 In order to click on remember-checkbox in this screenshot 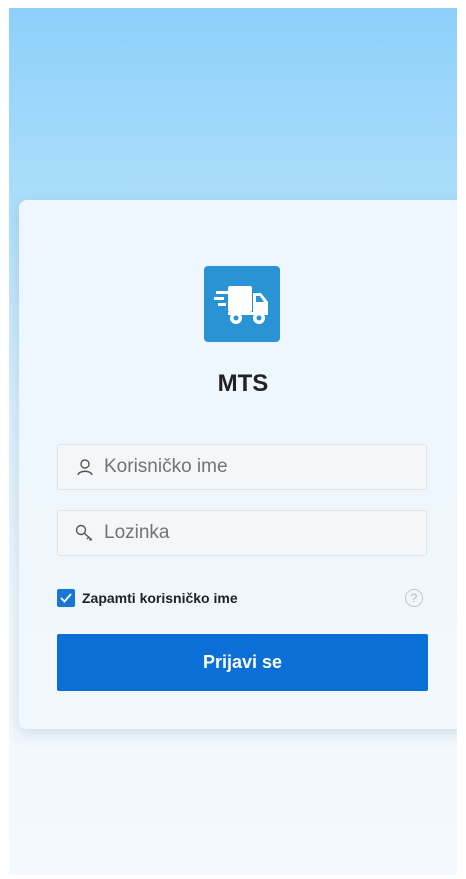, I will do `click(66, 598)`.